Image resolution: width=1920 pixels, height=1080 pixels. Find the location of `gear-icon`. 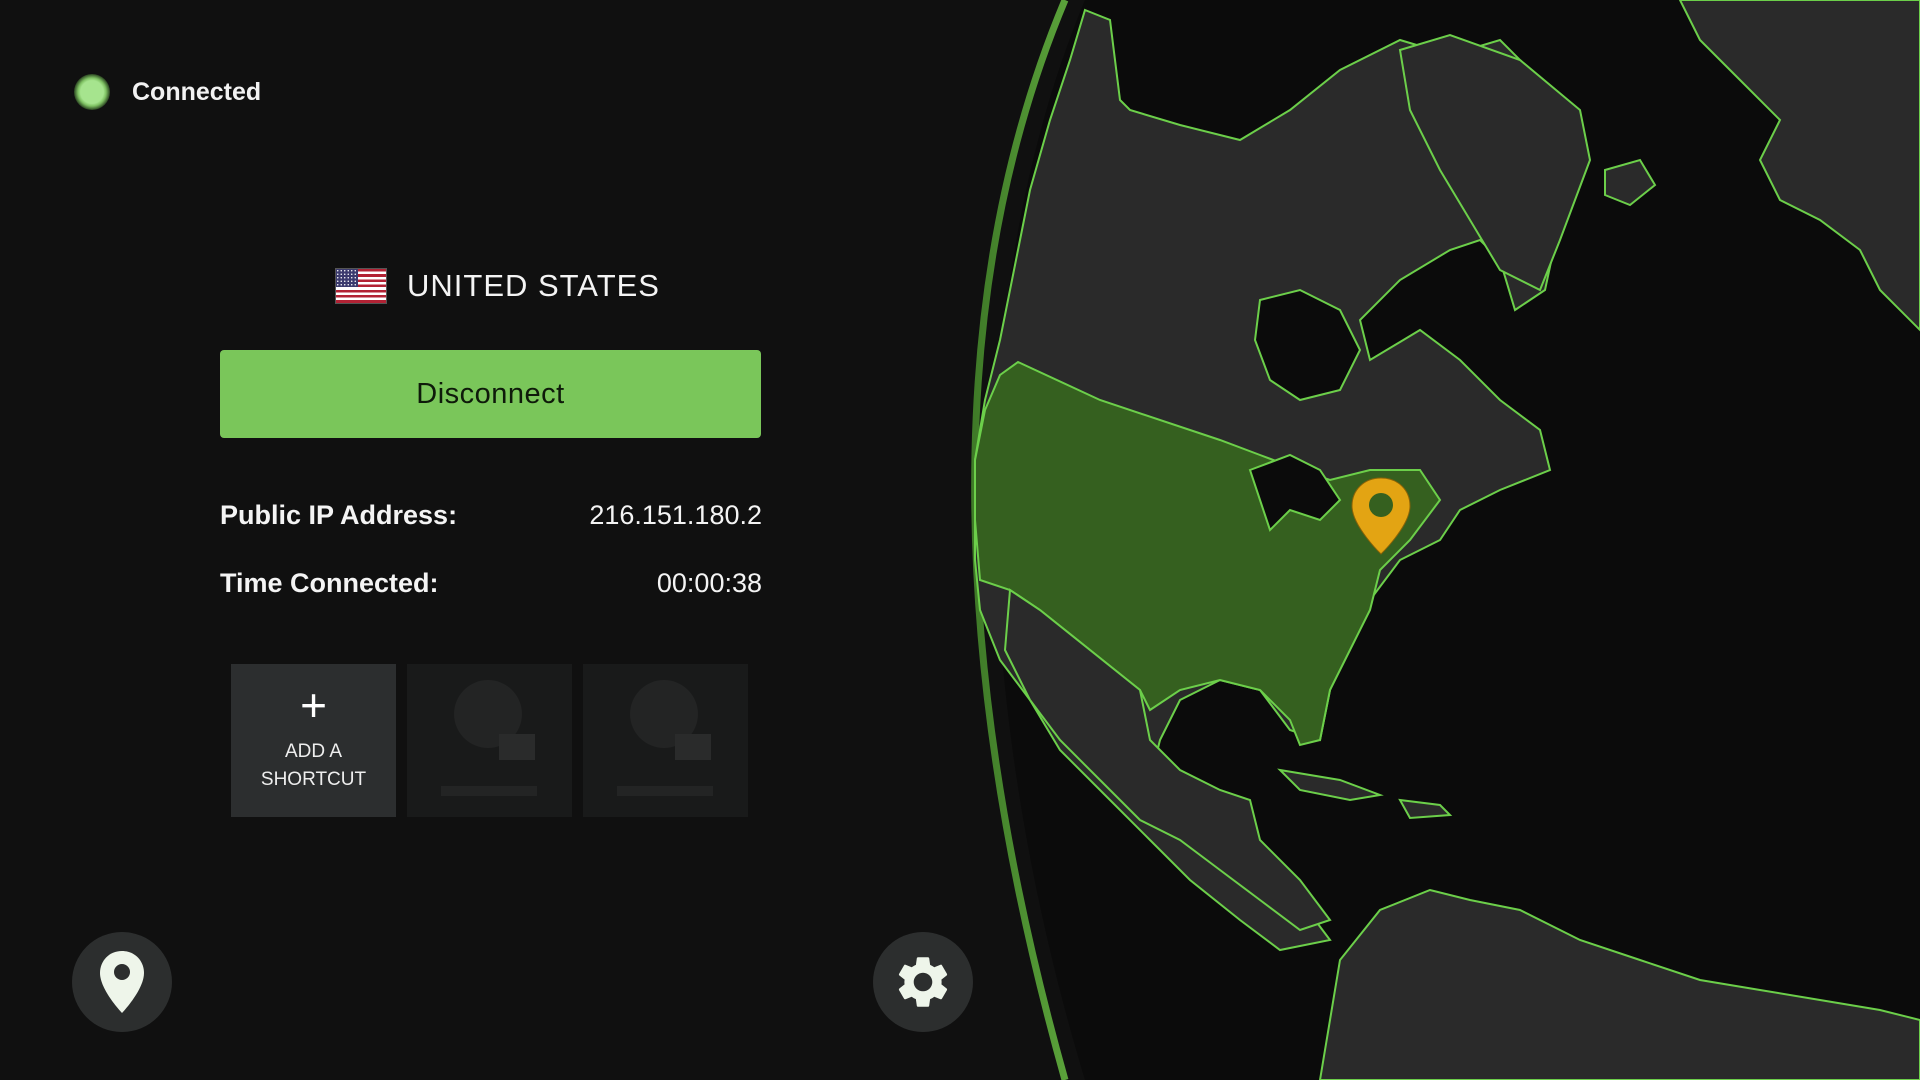

gear-icon is located at coordinates (923, 982).